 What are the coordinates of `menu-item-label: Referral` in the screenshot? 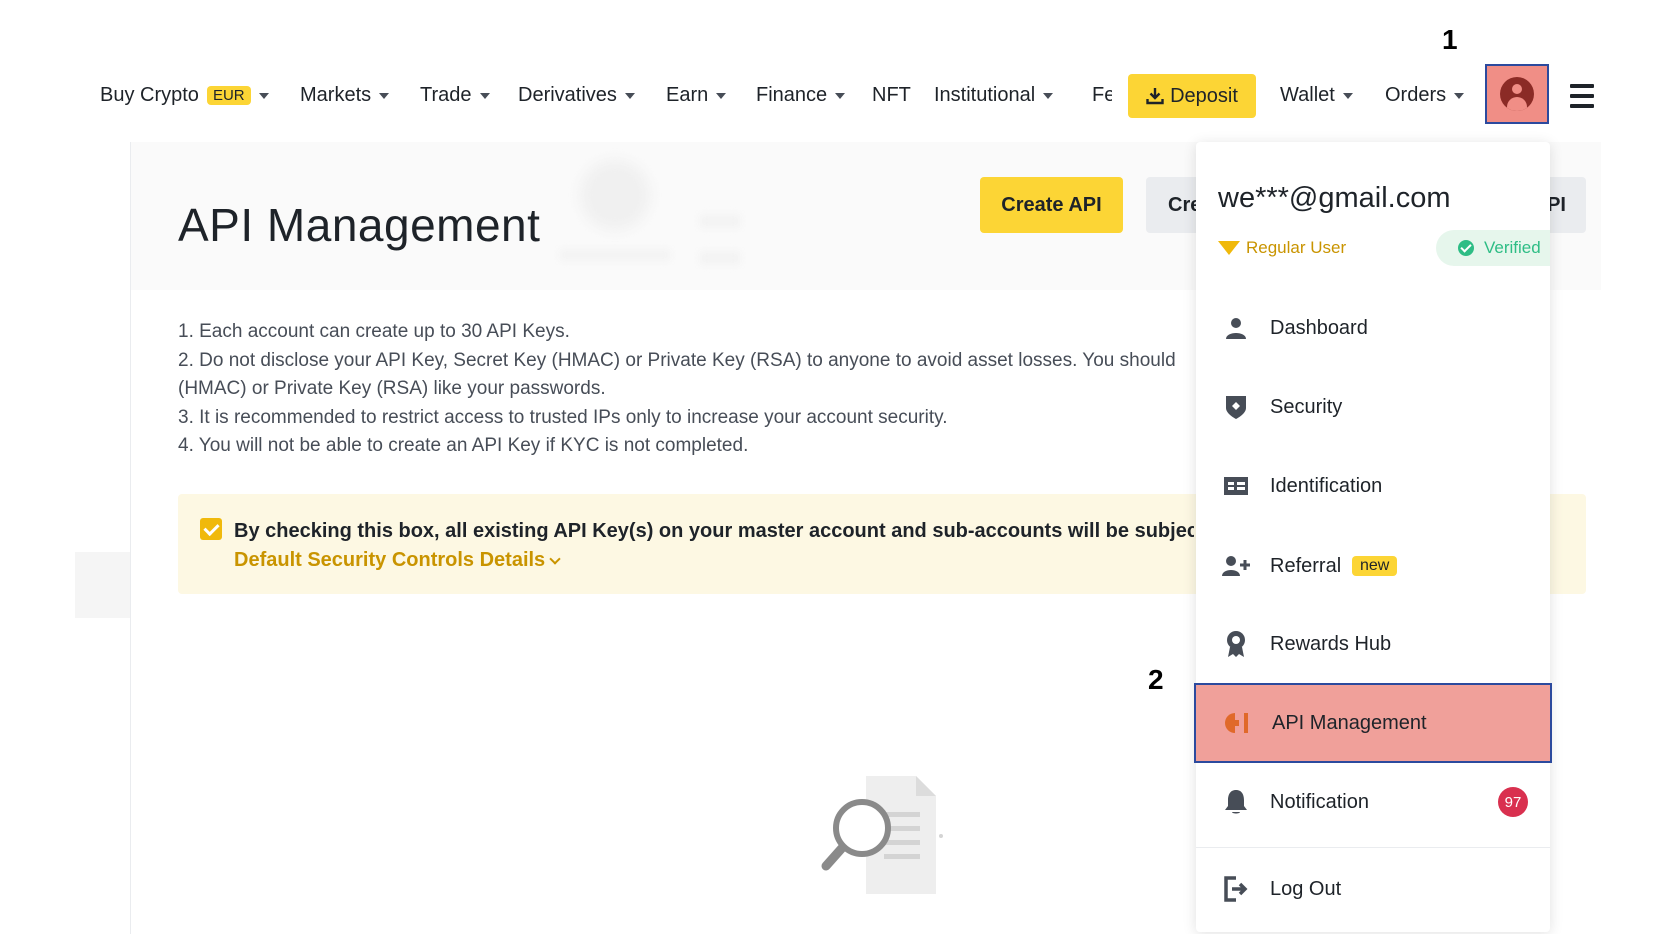 It's located at (1306, 565).